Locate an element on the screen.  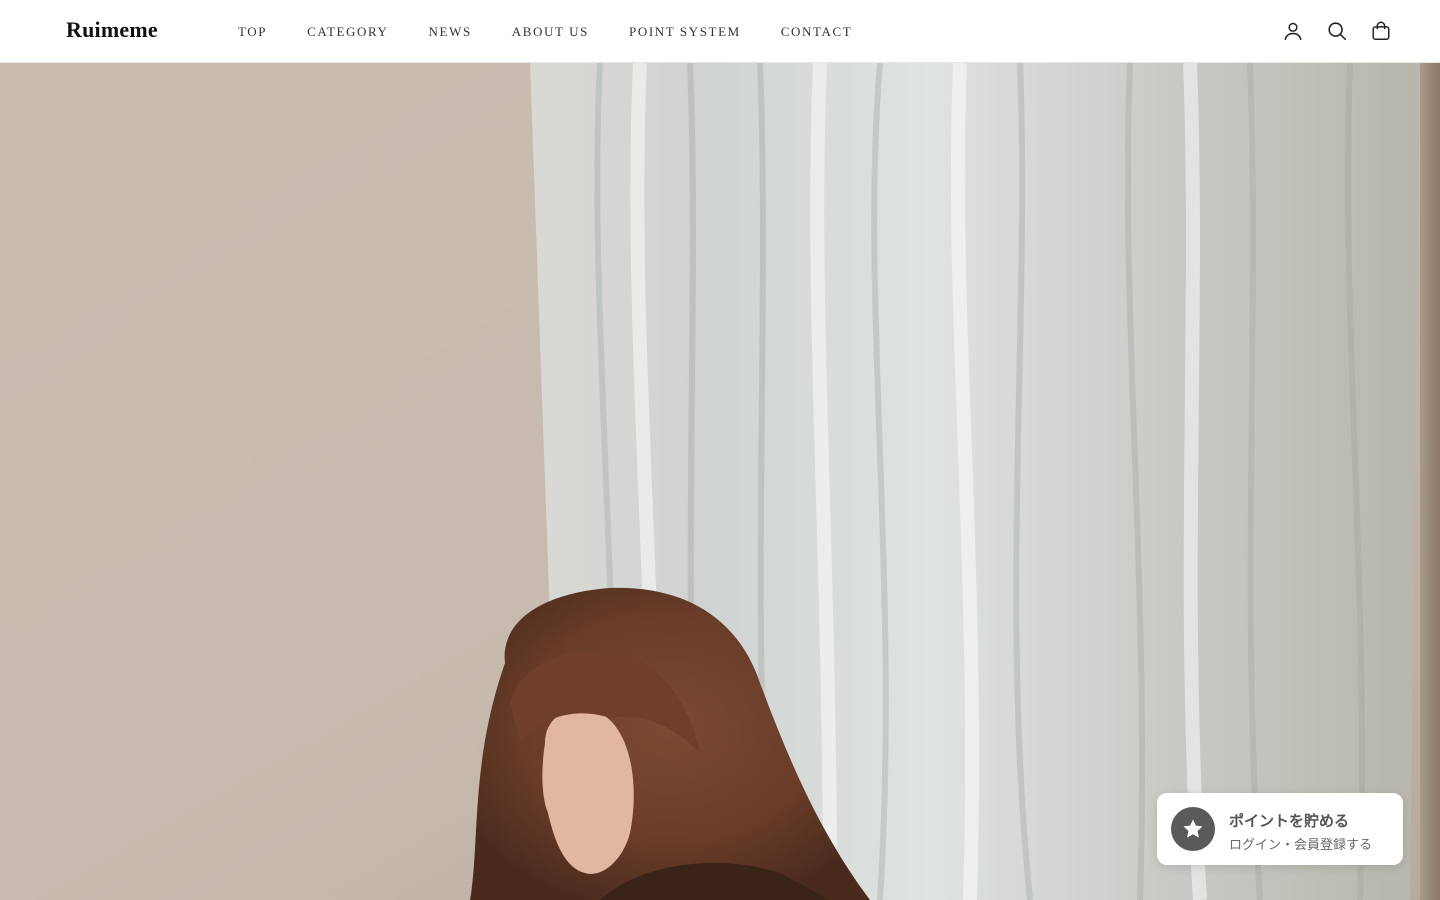
nav-item-top: TOP is located at coordinates (252, 32).